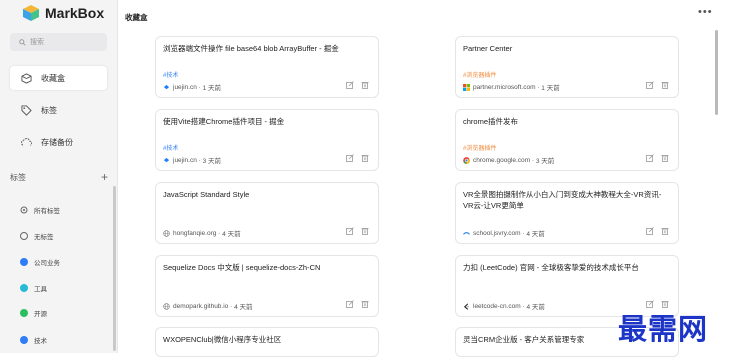 The width and height of the screenshot is (733, 357). Describe the element at coordinates (466, 306) in the screenshot. I see `leetcode-icon` at that location.